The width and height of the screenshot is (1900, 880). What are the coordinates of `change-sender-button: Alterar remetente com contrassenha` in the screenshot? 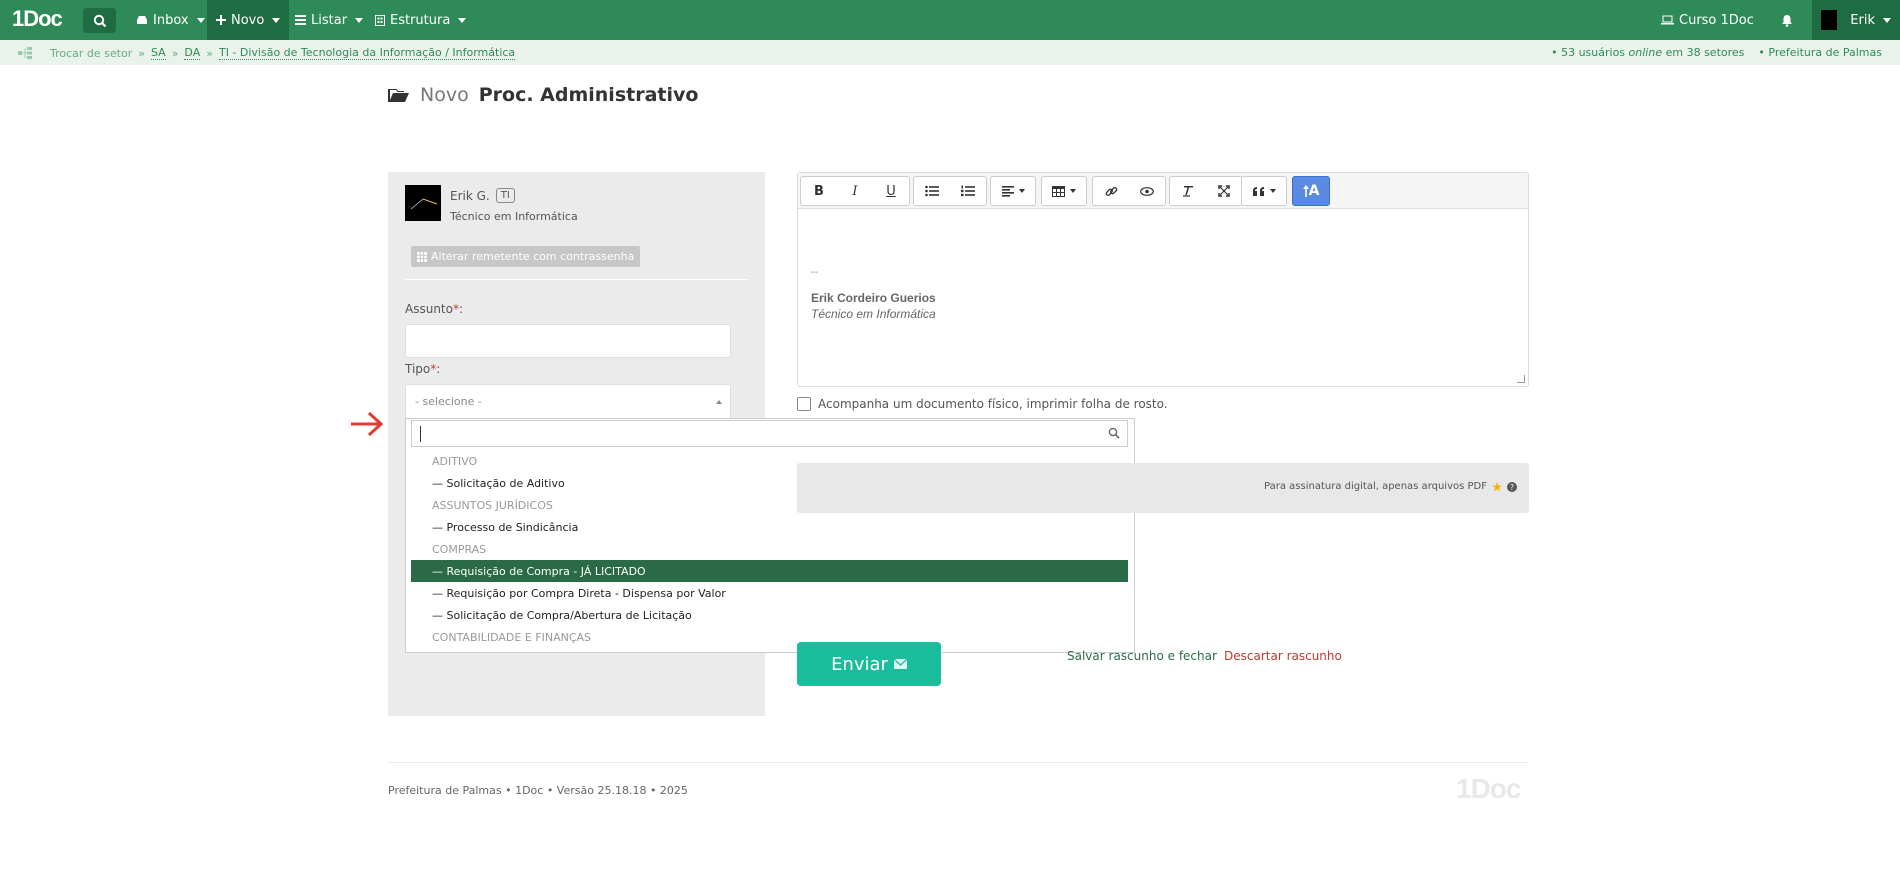 It's located at (526, 256).